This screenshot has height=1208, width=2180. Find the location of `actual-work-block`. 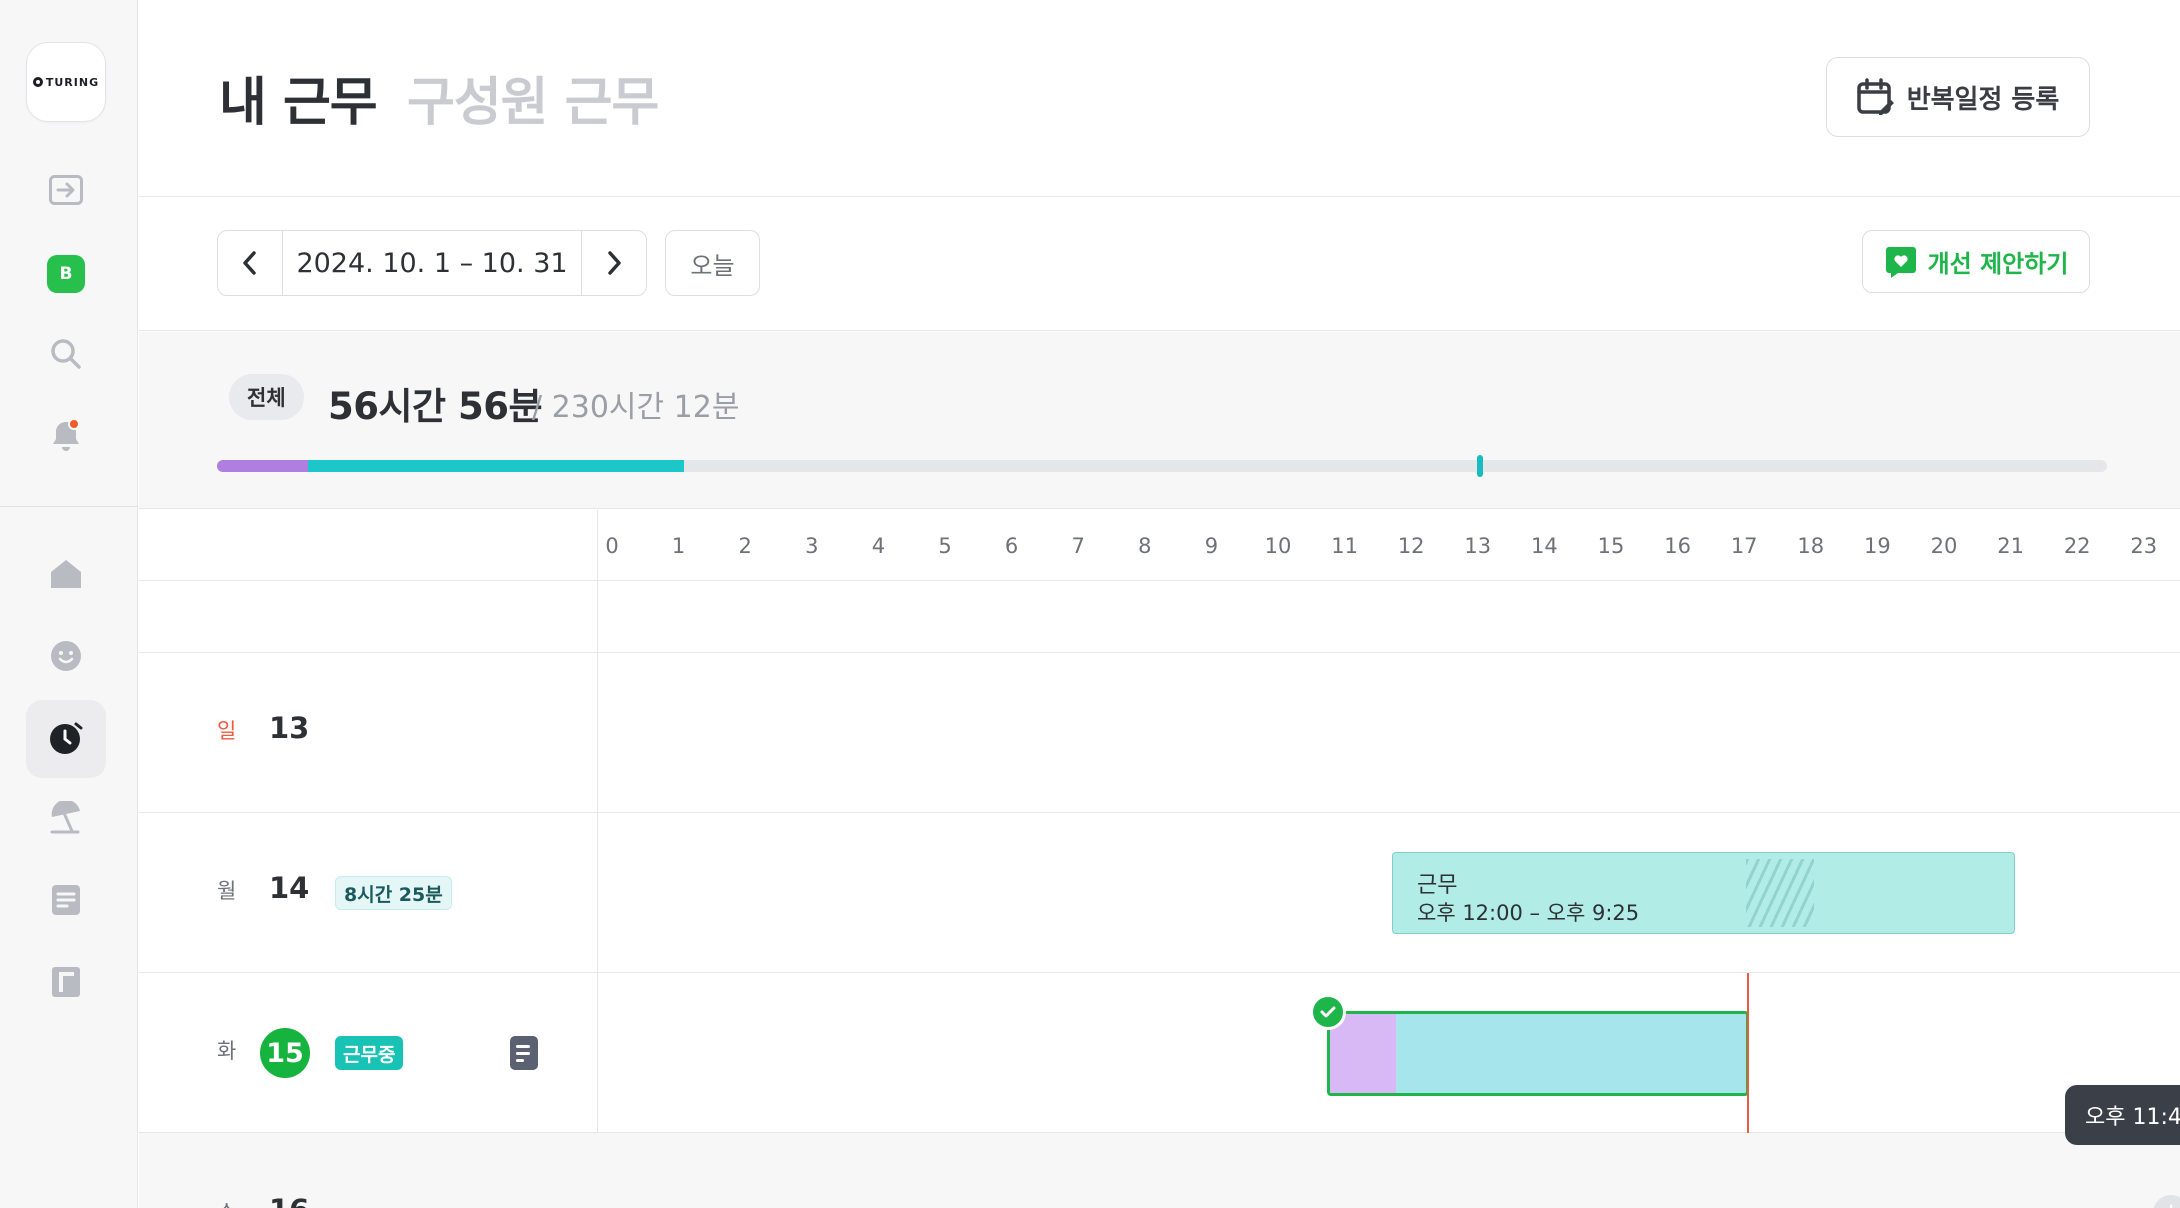

actual-work-block is located at coordinates (1538, 1053).